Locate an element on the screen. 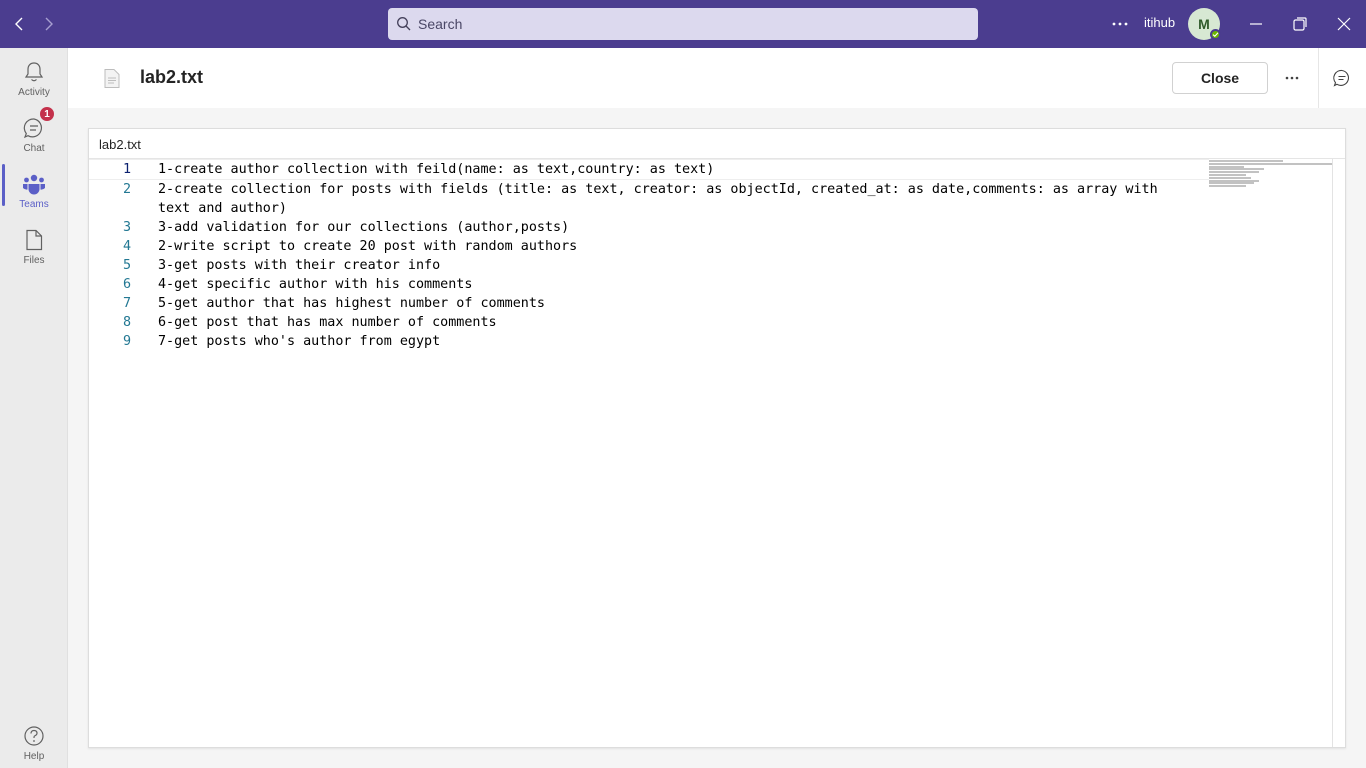  app-rail: Activity Chat 1 Teams Files Help is located at coordinates (34, 408).